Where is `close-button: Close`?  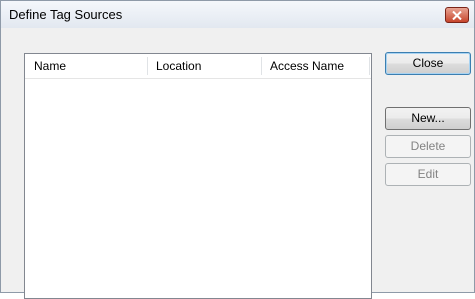 close-button: Close is located at coordinates (428, 63).